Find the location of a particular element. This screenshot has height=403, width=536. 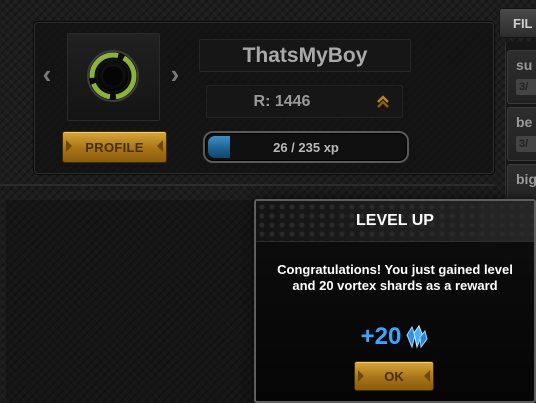

rating-text: R: 1446 is located at coordinates (282, 101).